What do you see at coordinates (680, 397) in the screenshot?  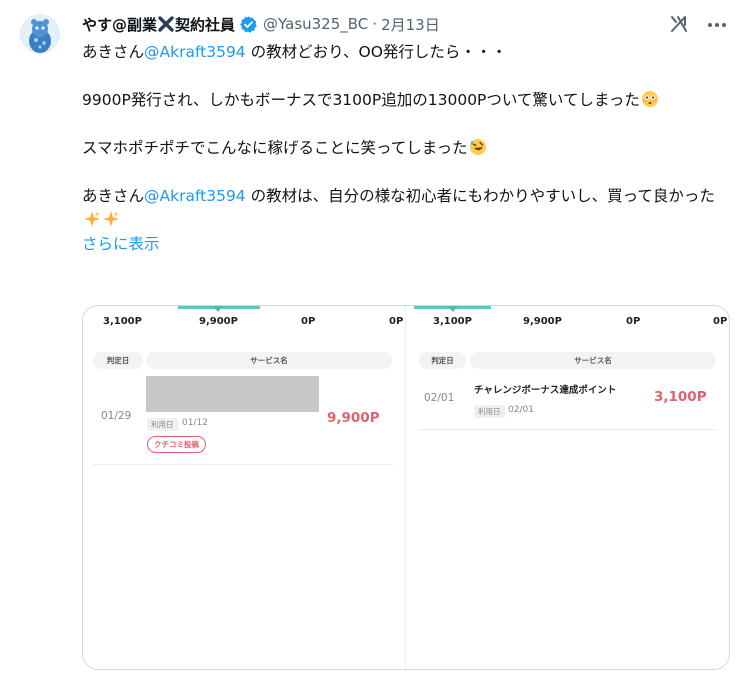 I see `points-amount: 3,100P` at bounding box center [680, 397].